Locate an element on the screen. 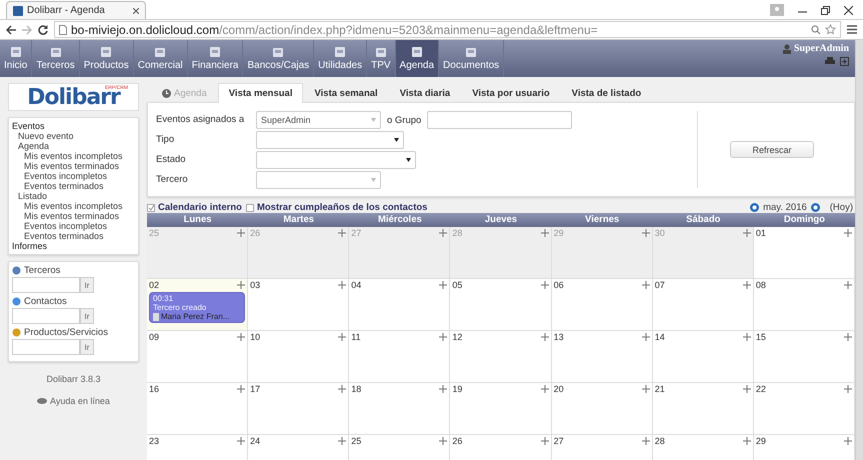  sidebar-menu-item: Informes is located at coordinates (73, 246).